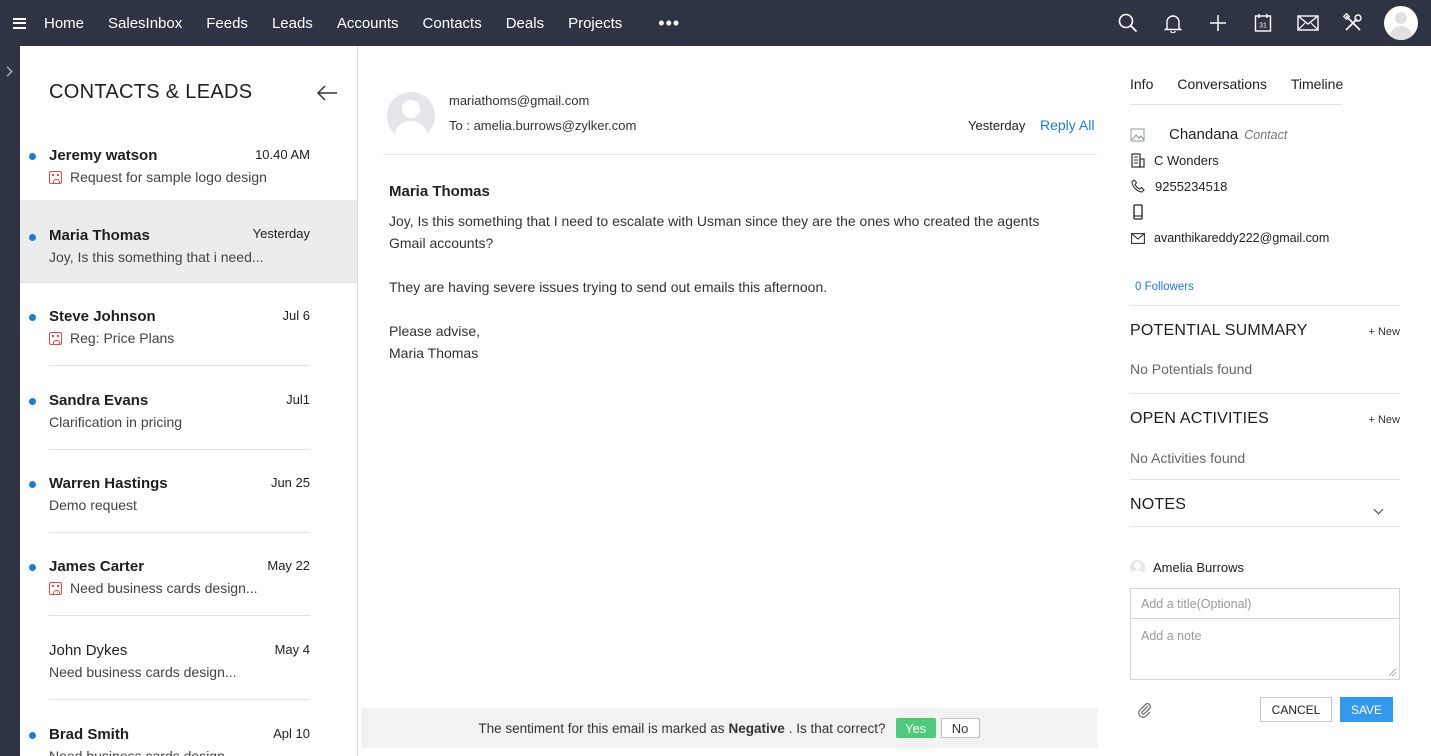 This screenshot has width=1431, height=756. Describe the element at coordinates (327, 93) in the screenshot. I see `back-arrow-icon` at that location.